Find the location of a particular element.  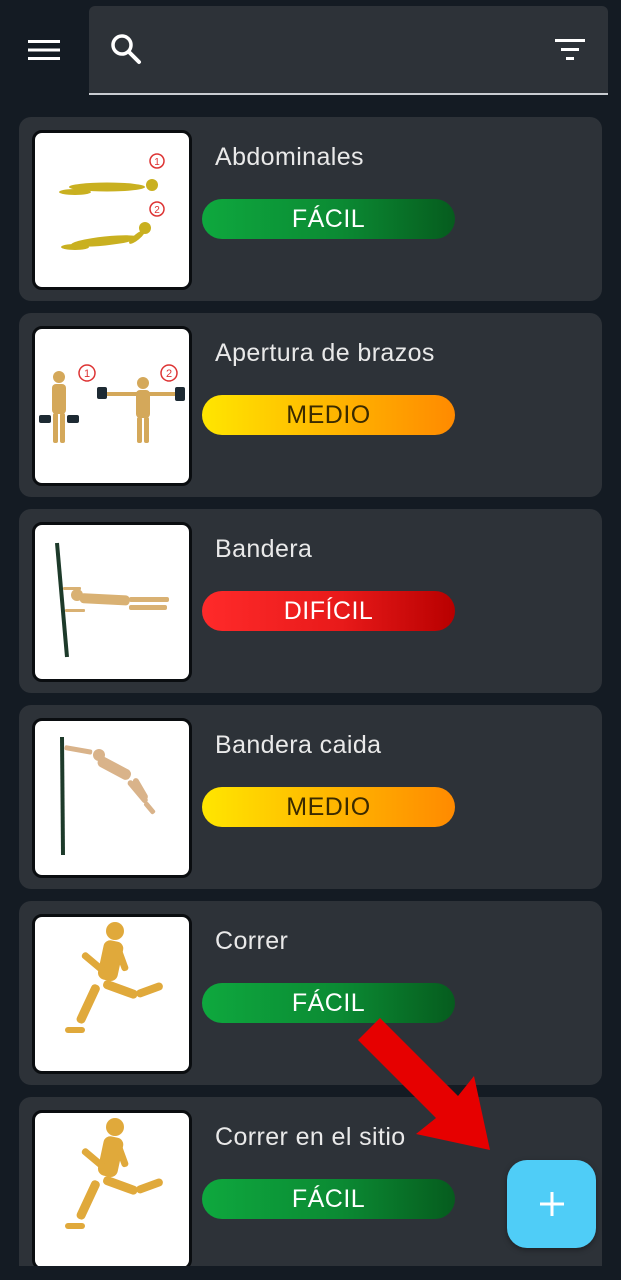

exercise-card: Bandera caida MEDIO is located at coordinates (310, 797).